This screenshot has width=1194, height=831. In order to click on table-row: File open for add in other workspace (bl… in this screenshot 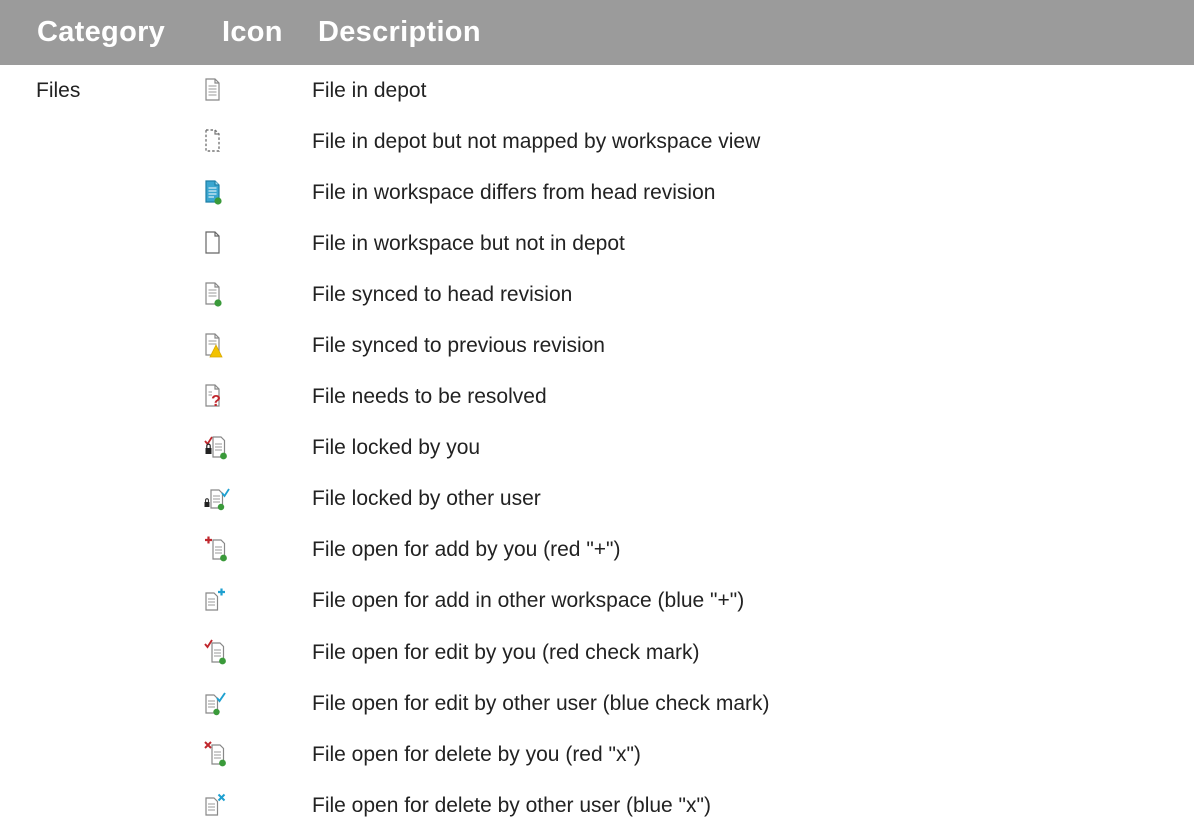, I will do `click(597, 601)`.